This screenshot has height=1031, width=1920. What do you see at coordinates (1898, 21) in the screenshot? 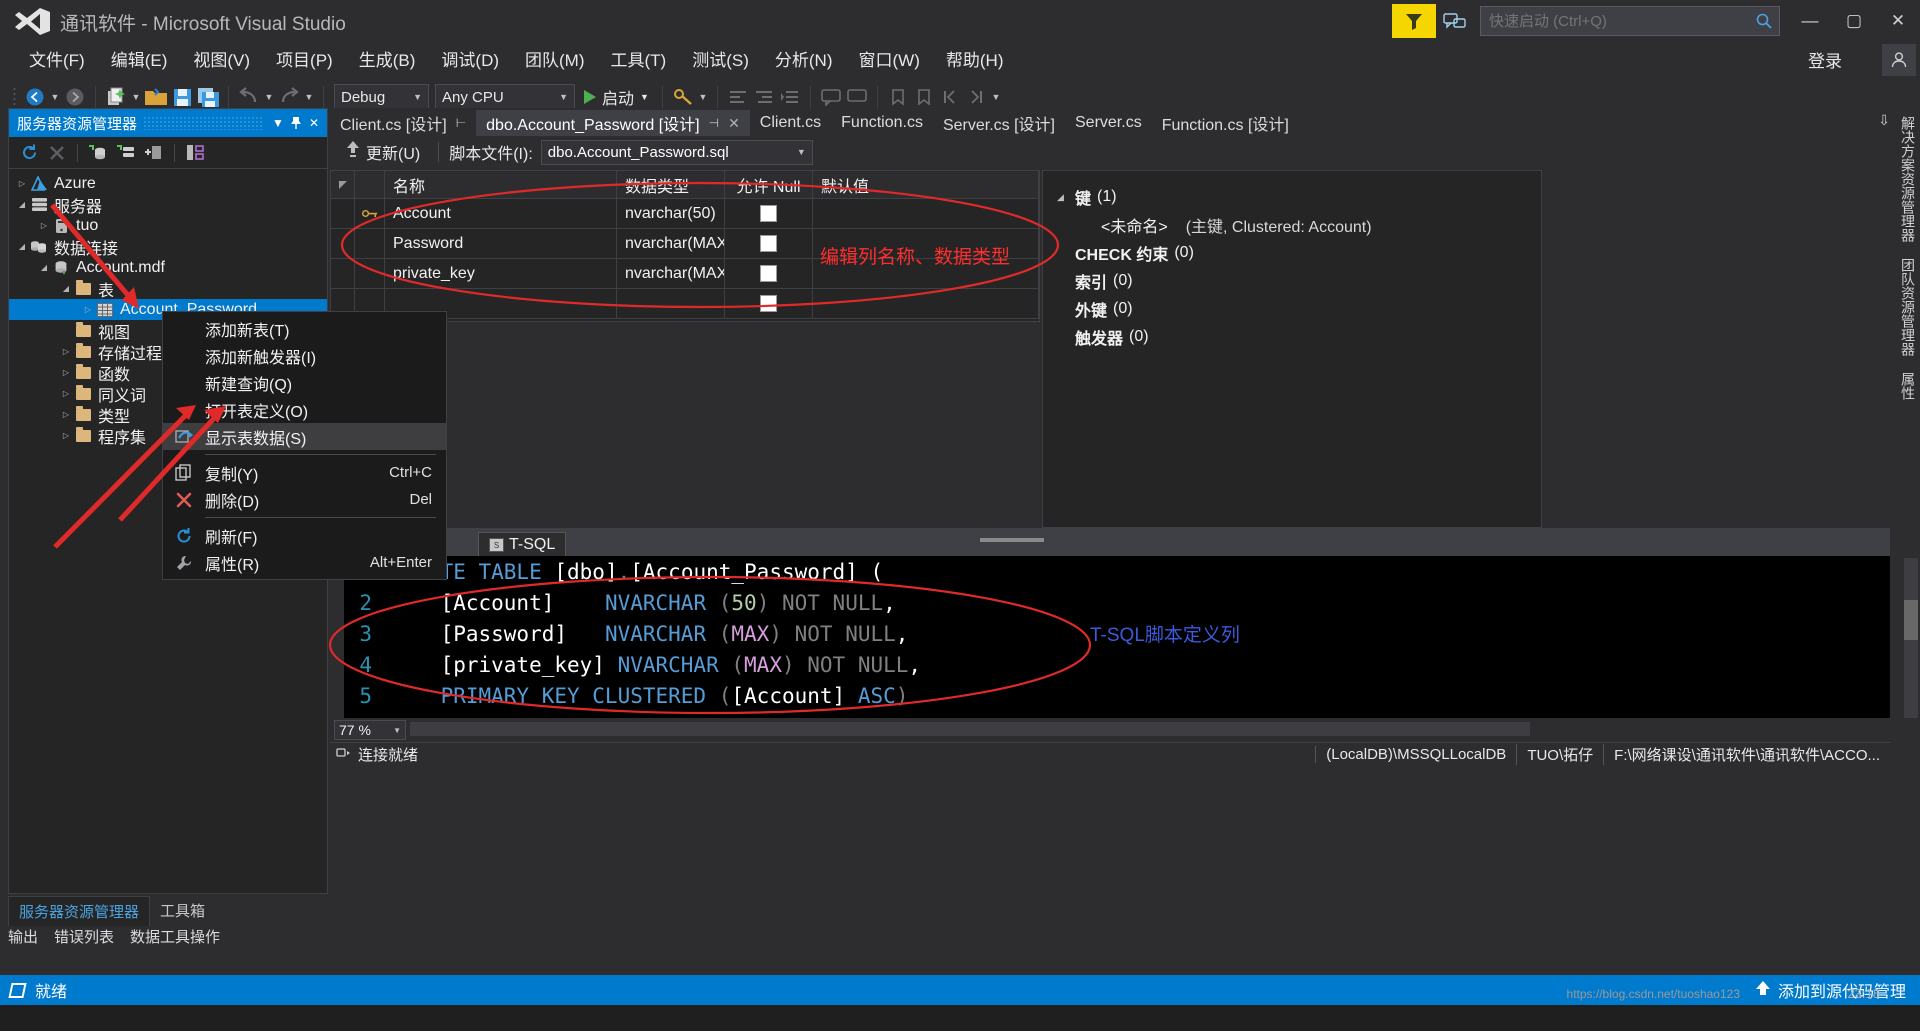
I see `close-button: ✕` at bounding box center [1898, 21].